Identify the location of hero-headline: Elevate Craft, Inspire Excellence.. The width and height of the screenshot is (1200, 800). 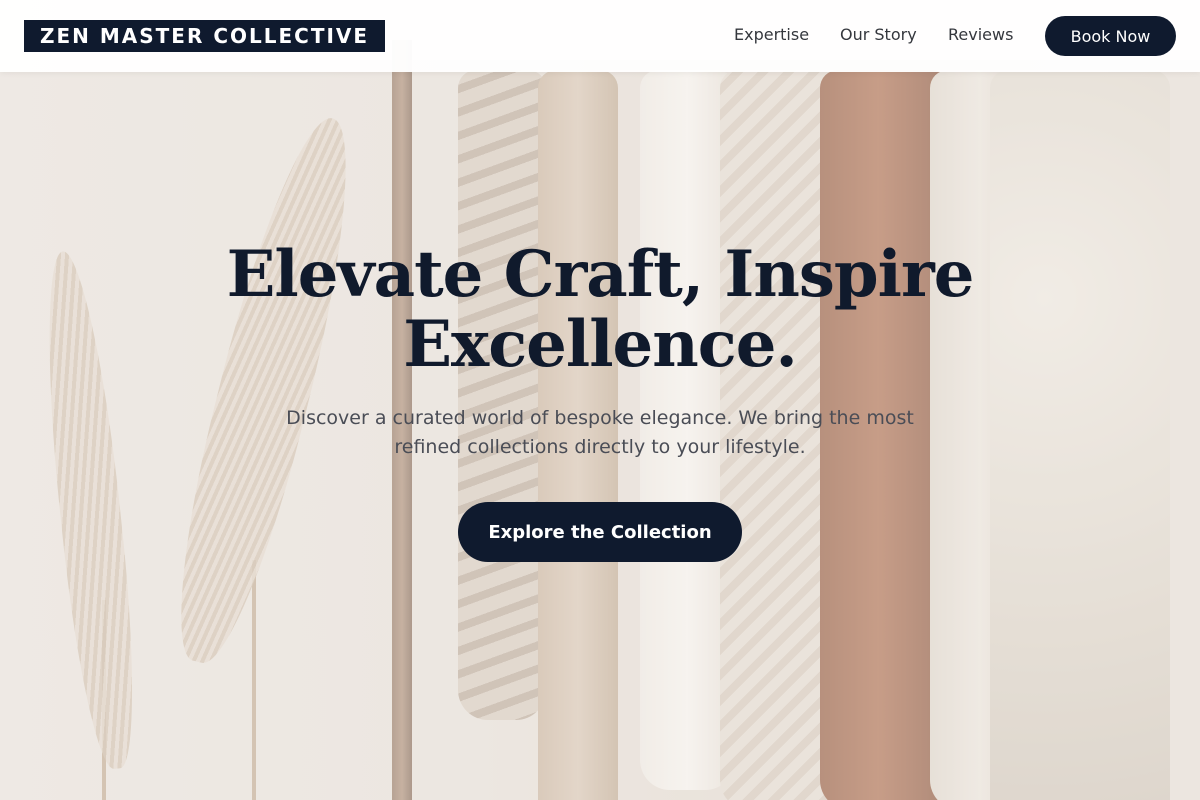
(600, 309).